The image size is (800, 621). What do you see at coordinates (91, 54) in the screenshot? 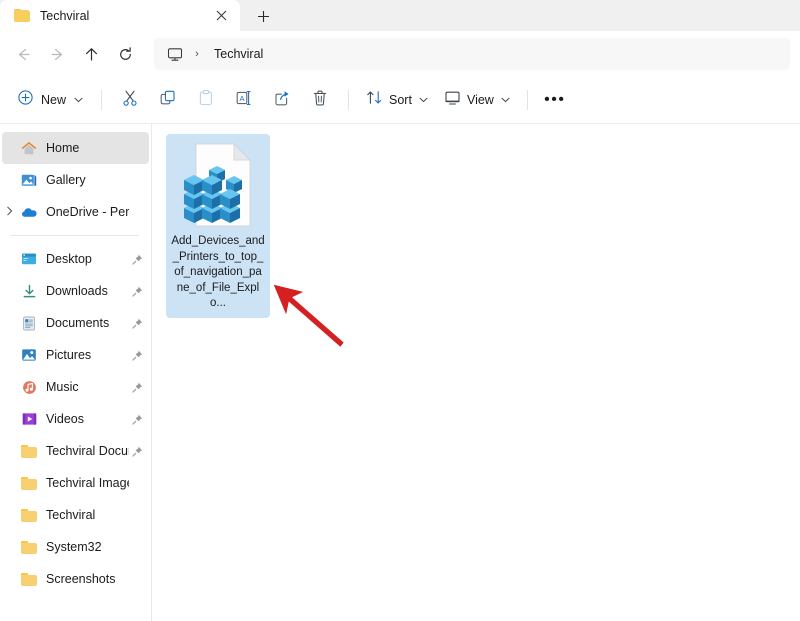
I see `up-button` at bounding box center [91, 54].